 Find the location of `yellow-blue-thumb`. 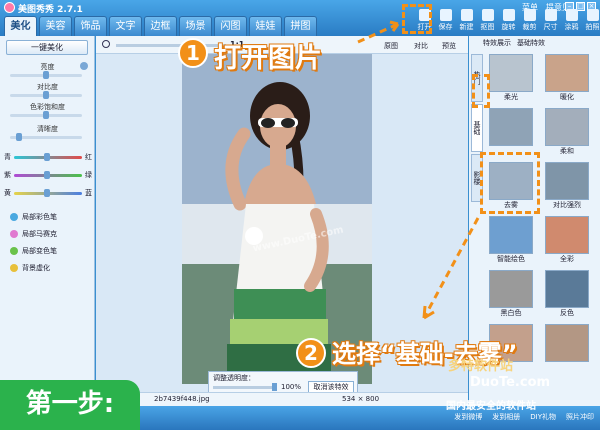

yellow-blue-thumb is located at coordinates (47, 193).